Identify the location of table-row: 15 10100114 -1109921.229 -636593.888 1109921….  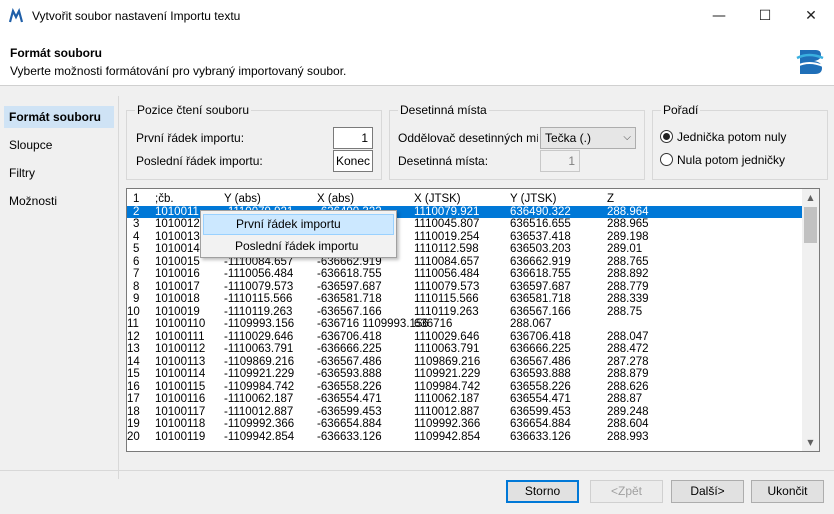
(465, 374).